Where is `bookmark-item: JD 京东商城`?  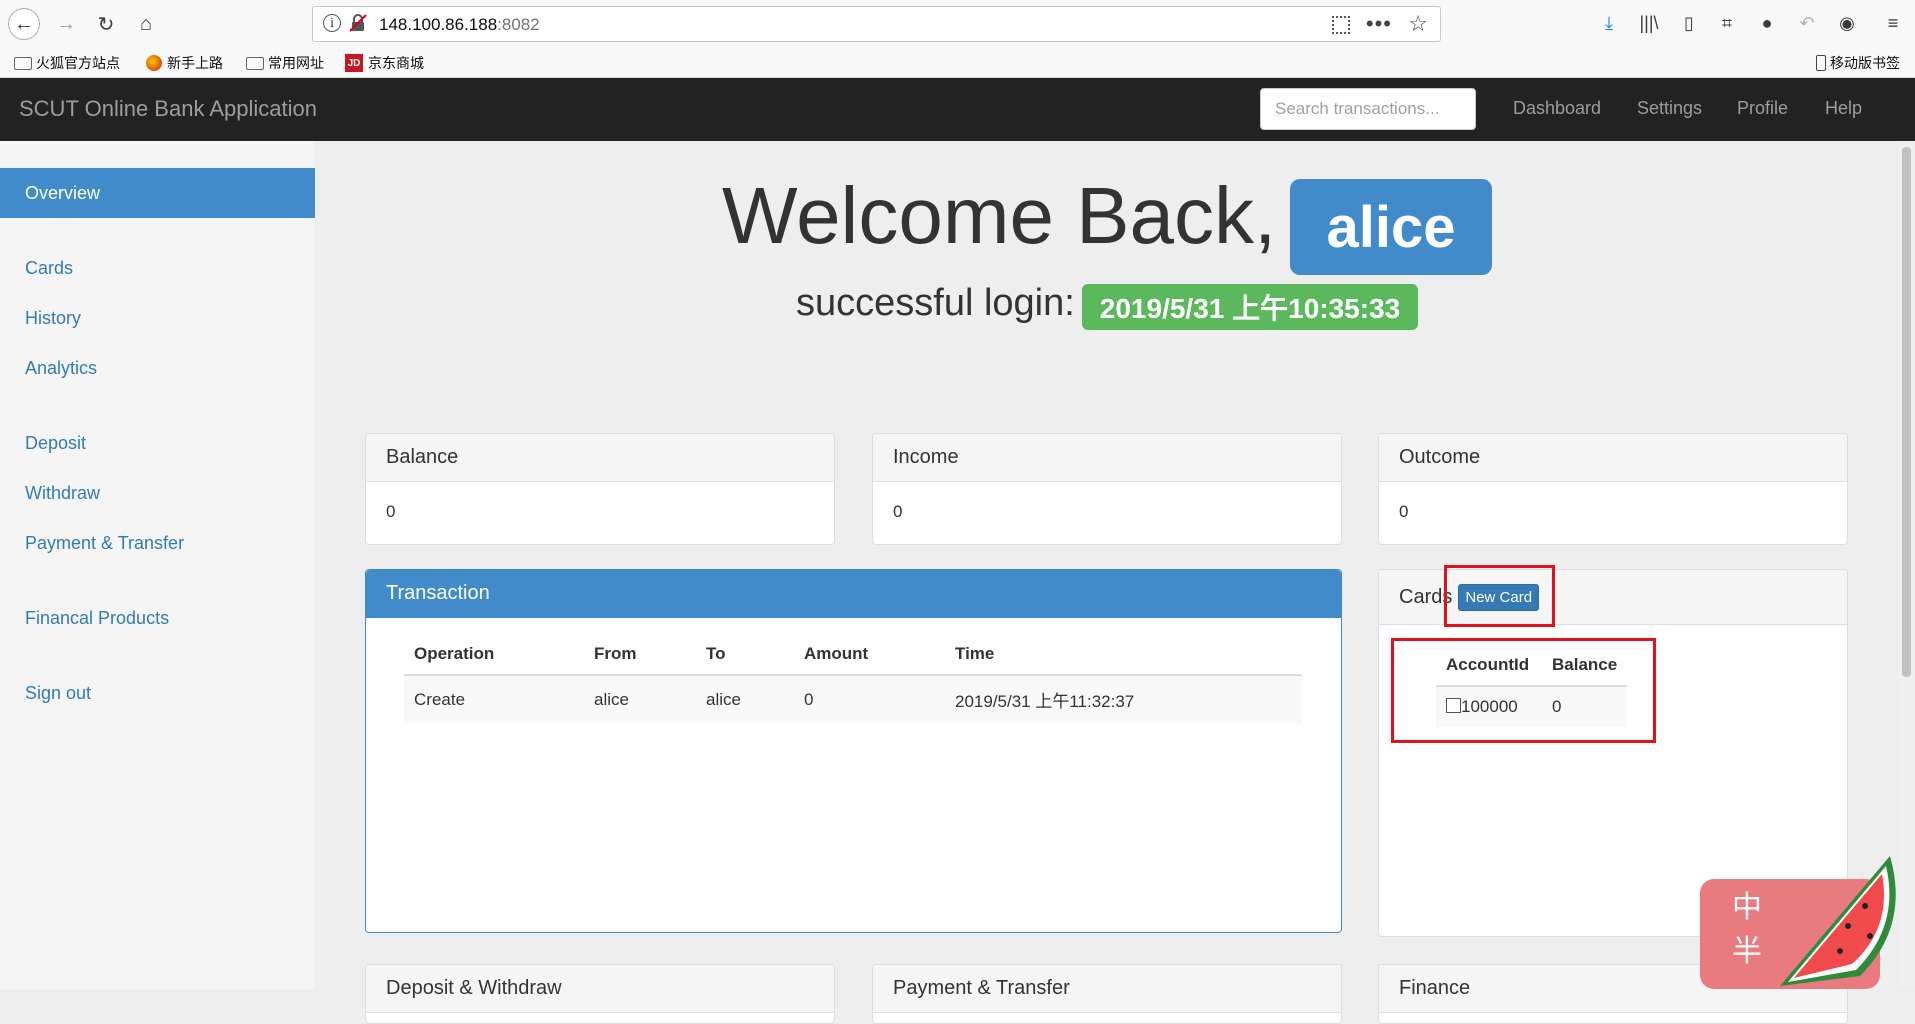 bookmark-item: JD 京东商城 is located at coordinates (384, 63).